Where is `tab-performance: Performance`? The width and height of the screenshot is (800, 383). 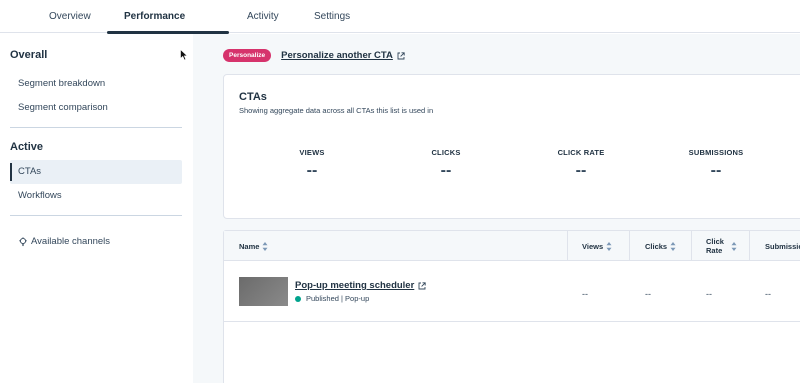 tab-performance: Performance is located at coordinates (154, 16).